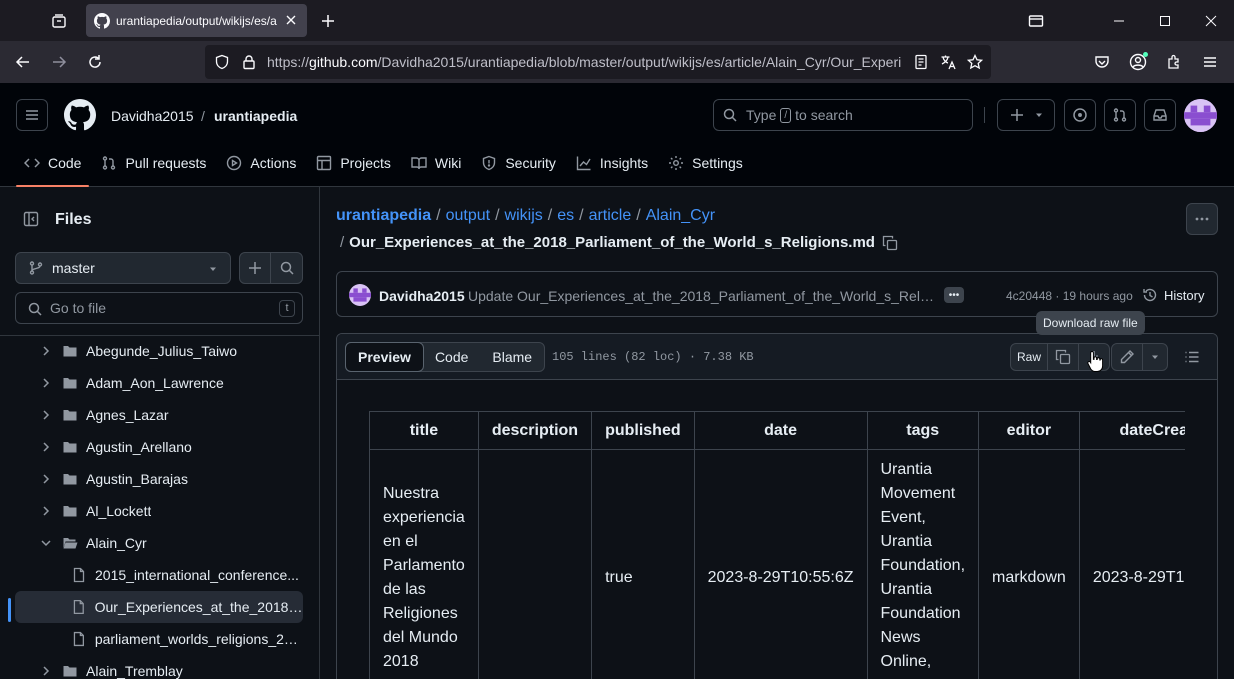 This screenshot has width=1234, height=679. Describe the element at coordinates (343, 62) in the screenshot. I see `url-host: github.com` at that location.